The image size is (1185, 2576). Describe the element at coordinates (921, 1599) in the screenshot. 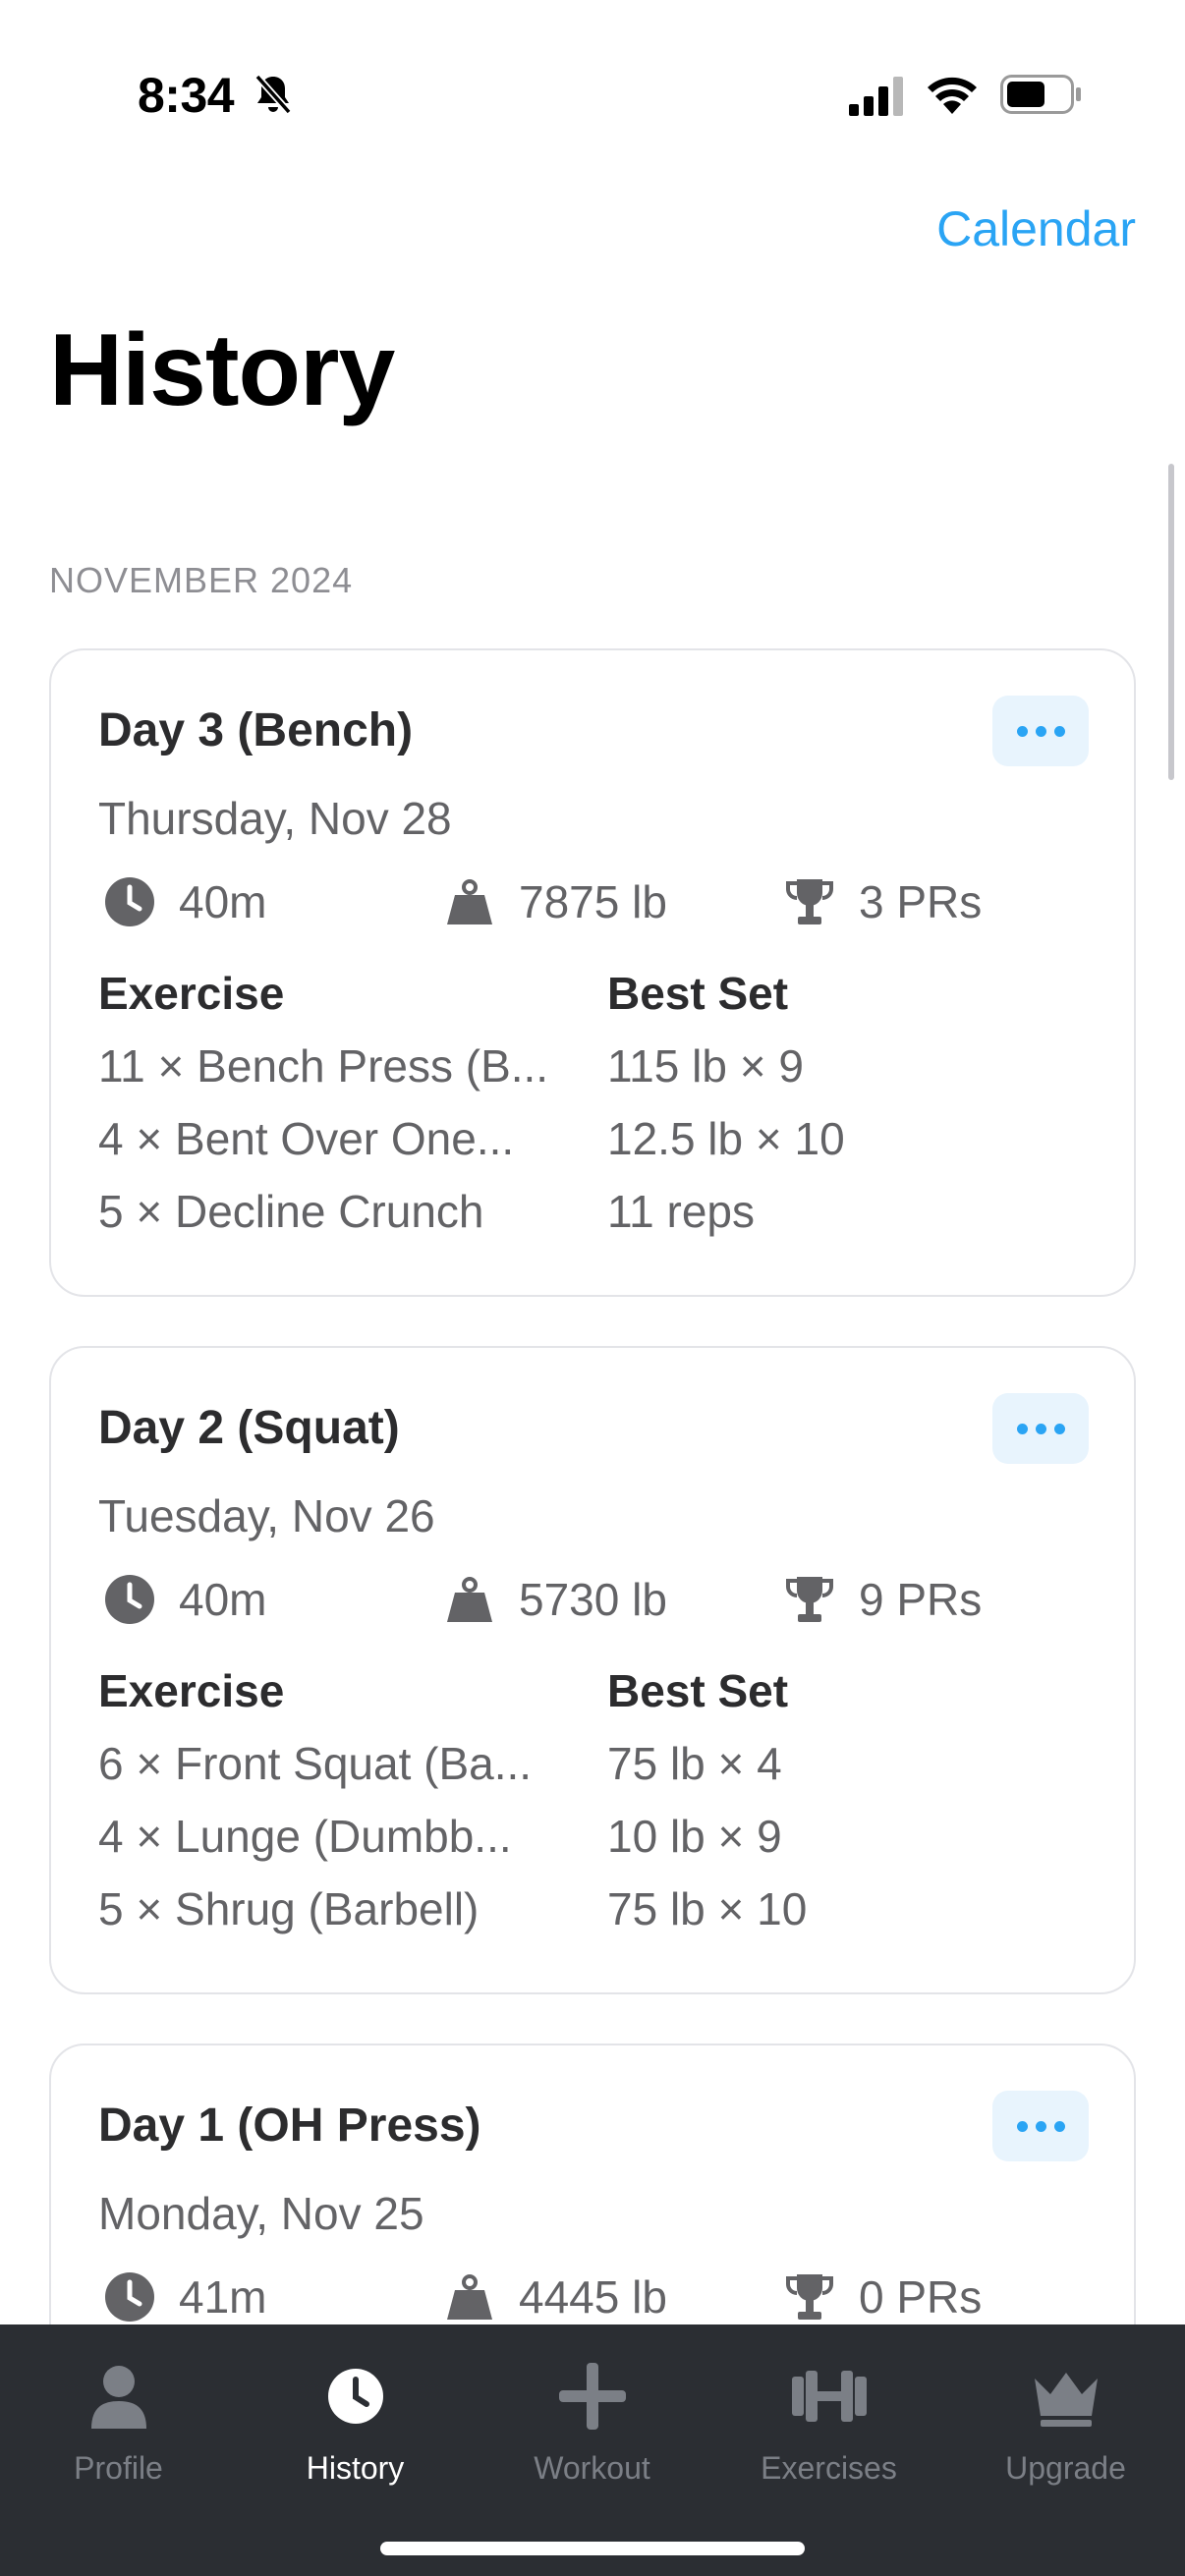

I see `prs-value: 9 PRs` at that location.